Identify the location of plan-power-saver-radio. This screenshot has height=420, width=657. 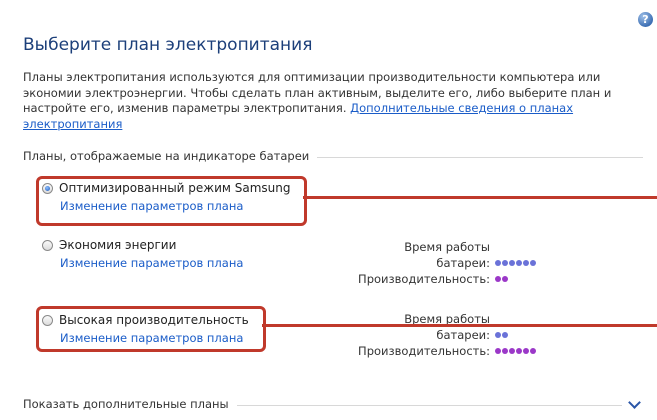
(47, 245).